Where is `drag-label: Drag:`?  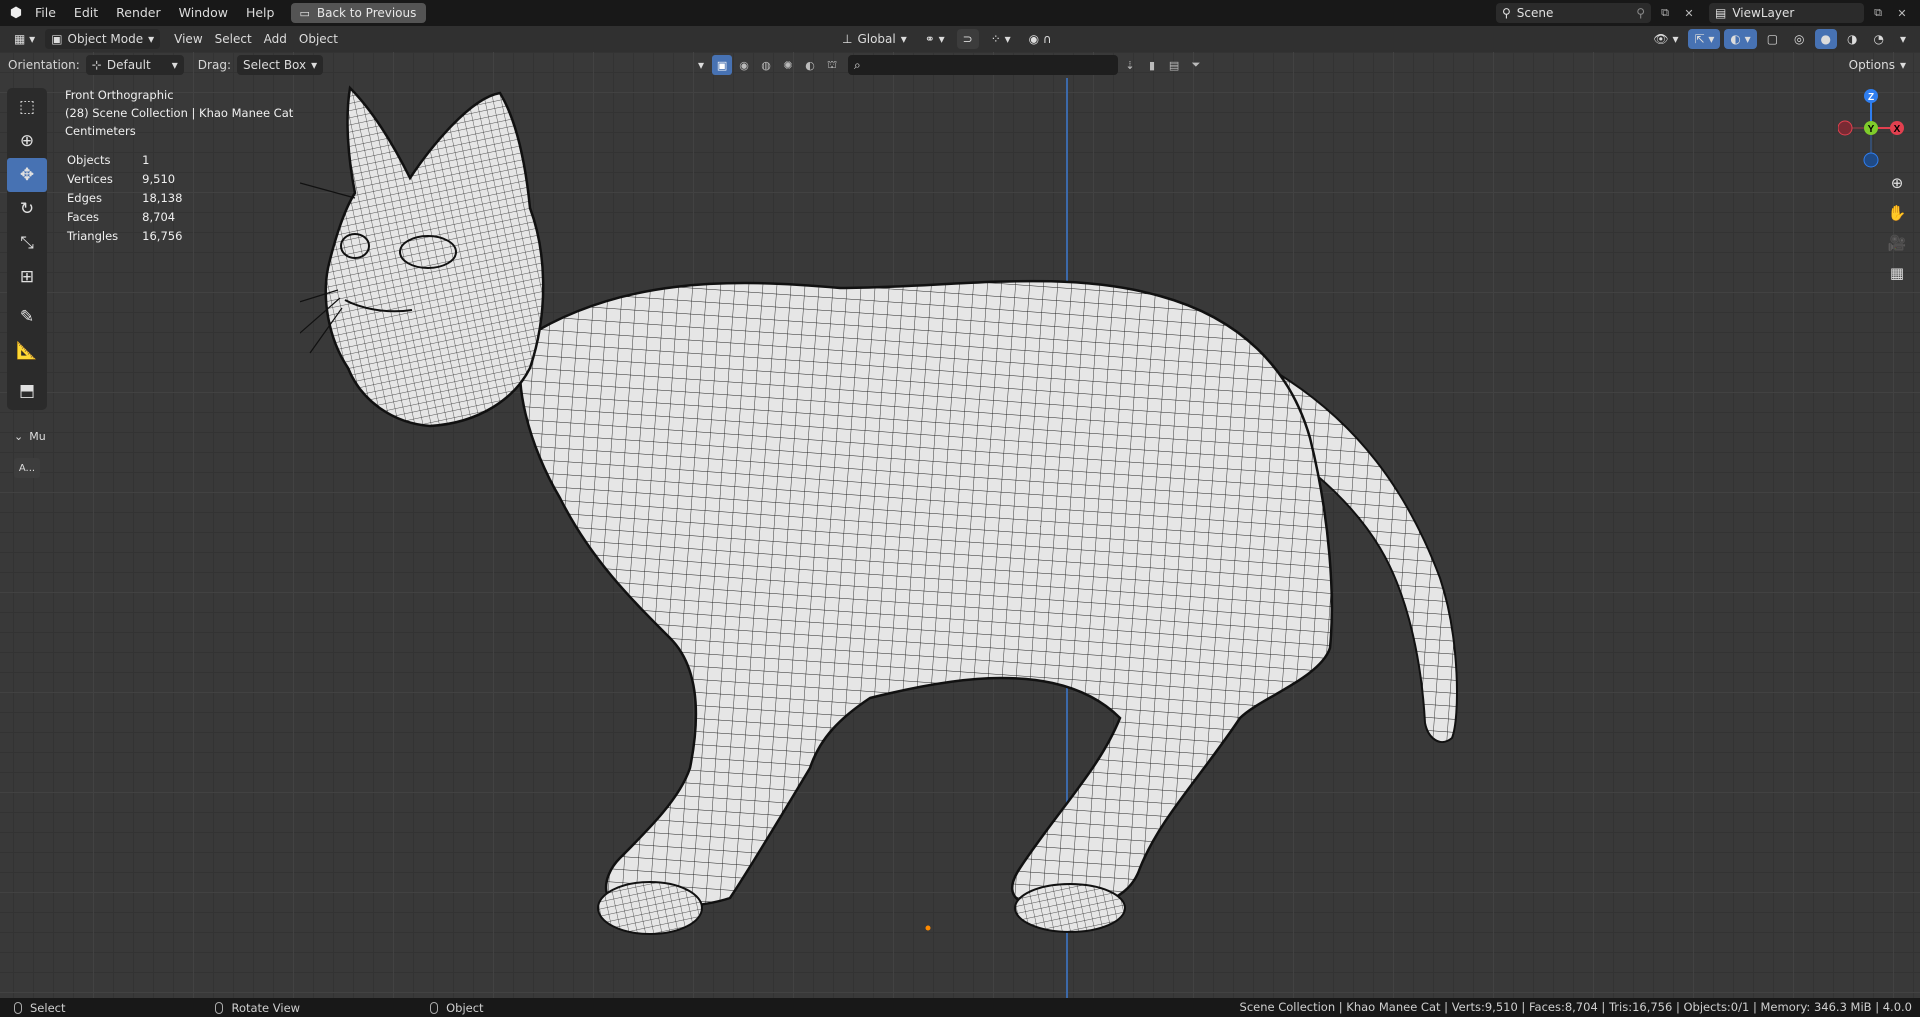 drag-label: Drag: is located at coordinates (214, 65).